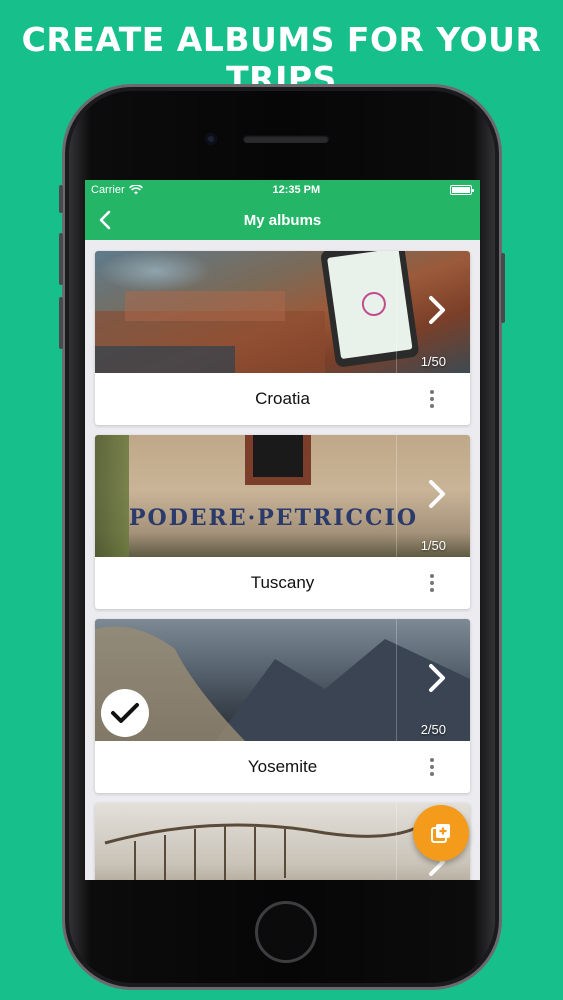 This screenshot has height=1000, width=563. I want to click on chevron-left-icon, so click(105, 220).